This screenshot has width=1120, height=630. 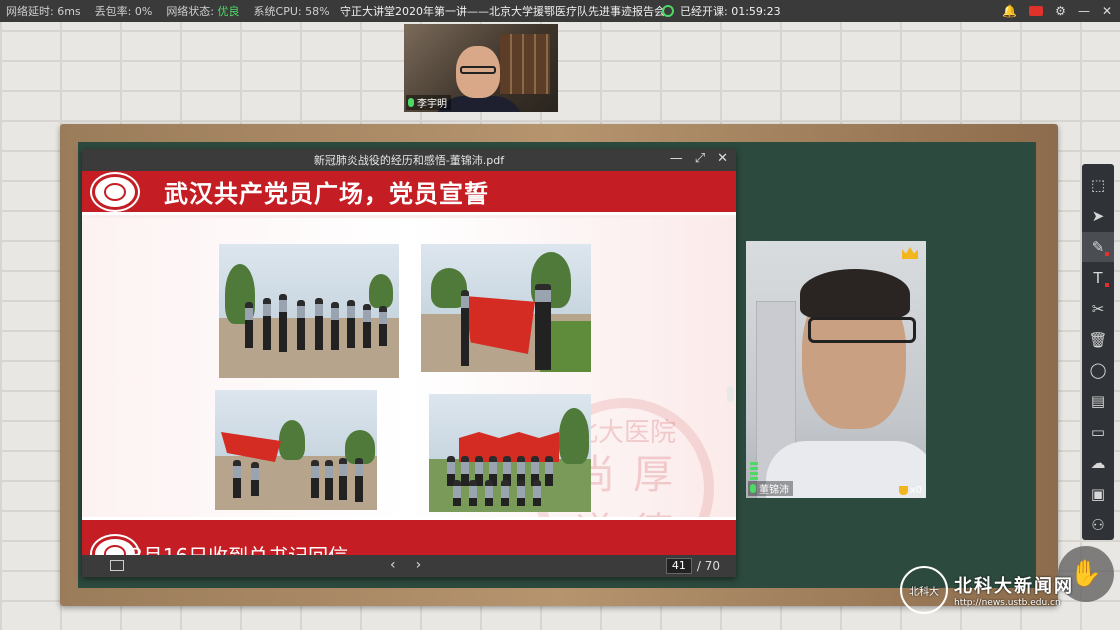 I want to click on pen-tool-icon: ✎, so click(x=1098, y=247).